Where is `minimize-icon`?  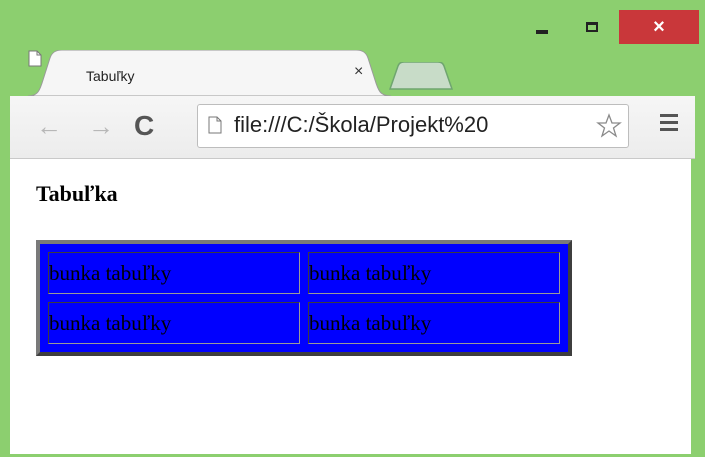 minimize-icon is located at coordinates (542, 32).